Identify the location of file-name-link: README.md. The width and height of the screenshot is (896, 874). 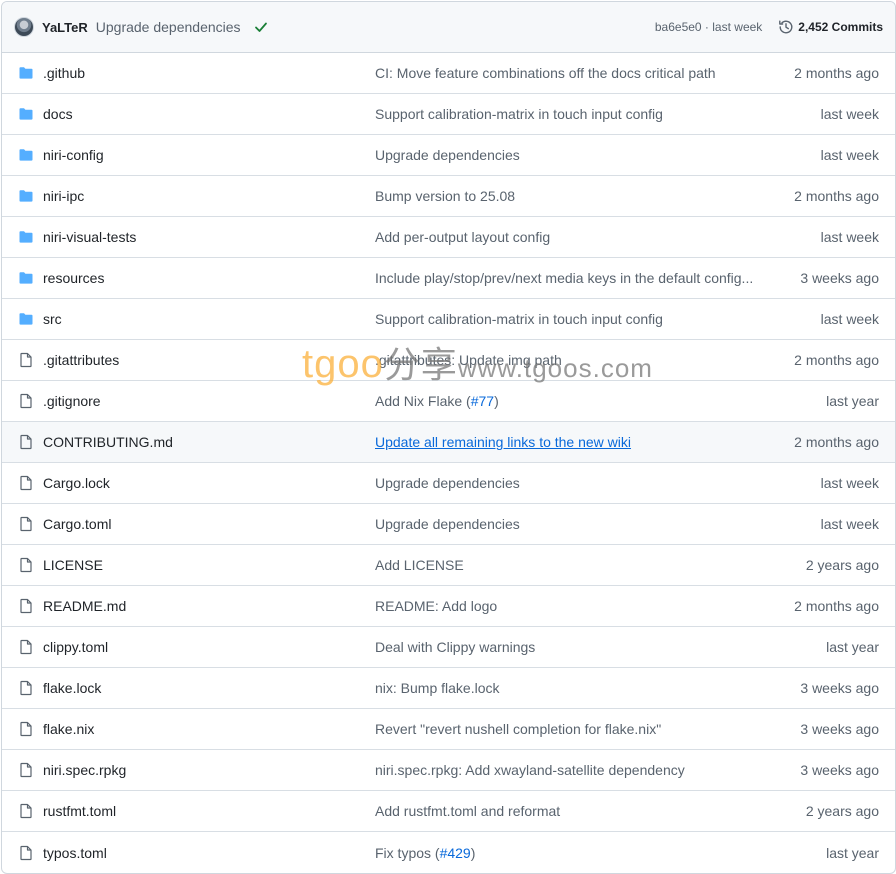
(84, 606).